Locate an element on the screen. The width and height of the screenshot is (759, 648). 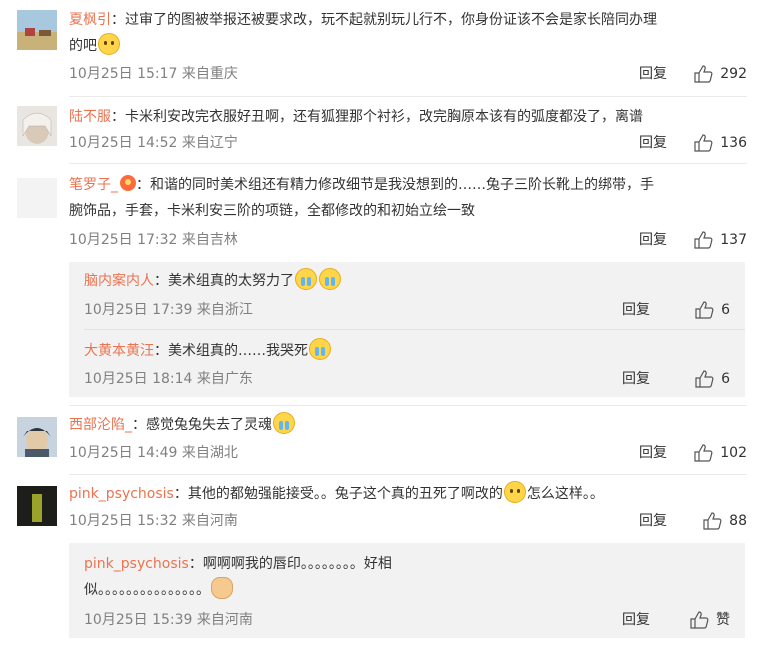
comment-timestamp: 10月25日 14:52 来自辽宁 is located at coordinates (153, 143).